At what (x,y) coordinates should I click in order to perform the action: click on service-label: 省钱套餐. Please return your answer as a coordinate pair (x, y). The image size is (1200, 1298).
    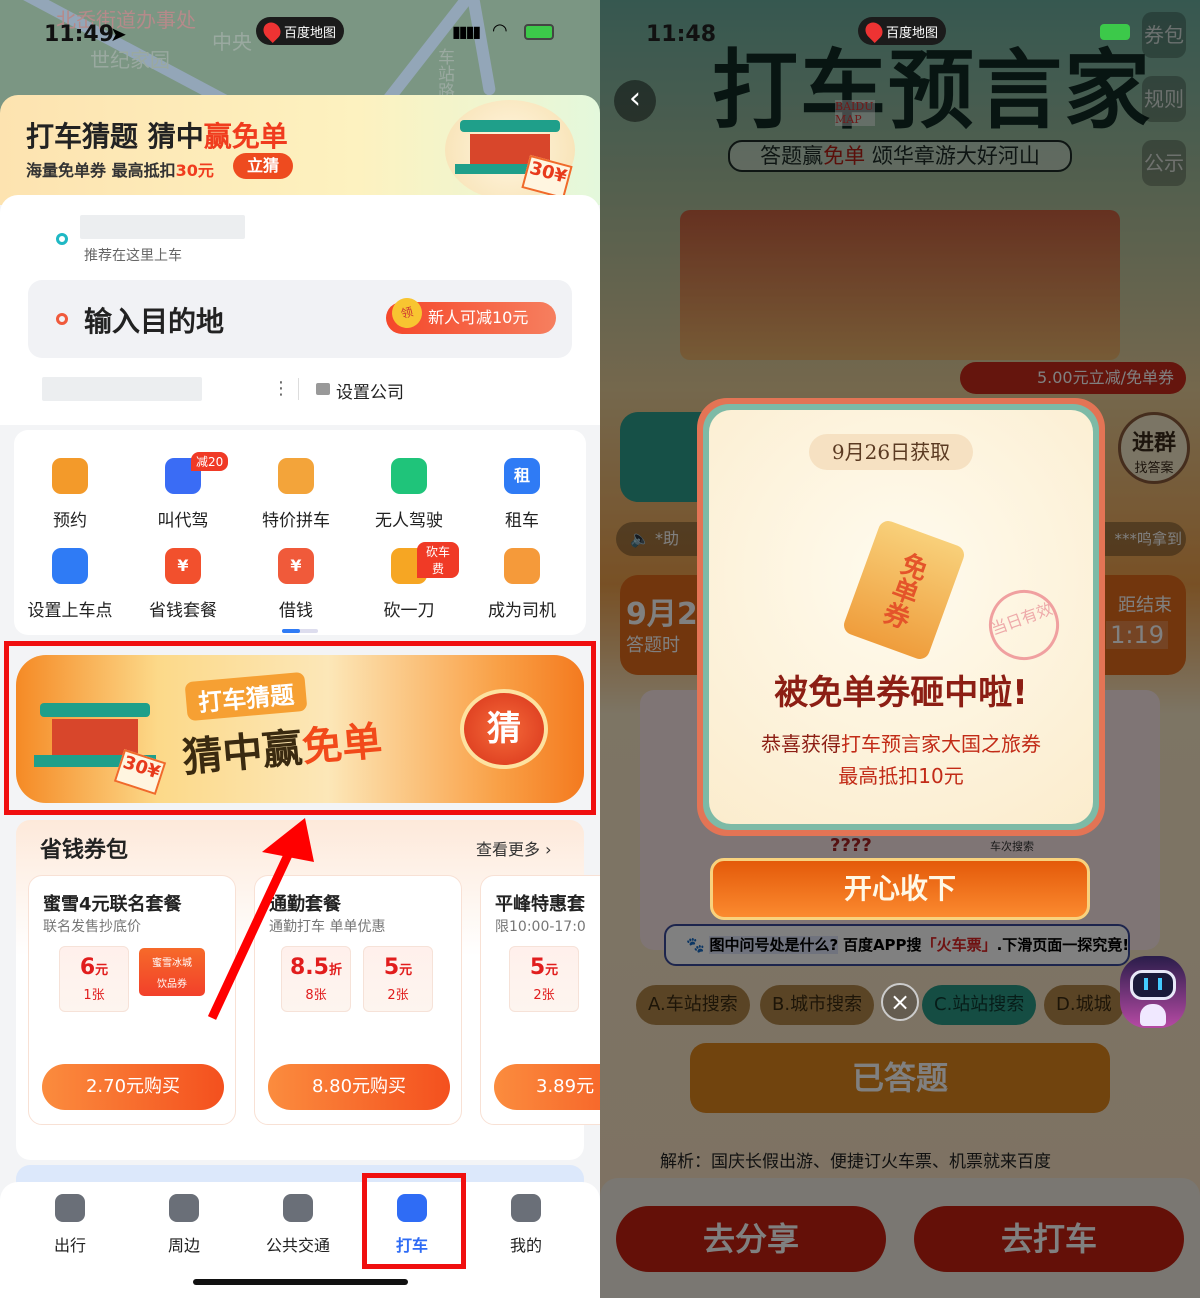
    Looking at the image, I should click on (183, 611).